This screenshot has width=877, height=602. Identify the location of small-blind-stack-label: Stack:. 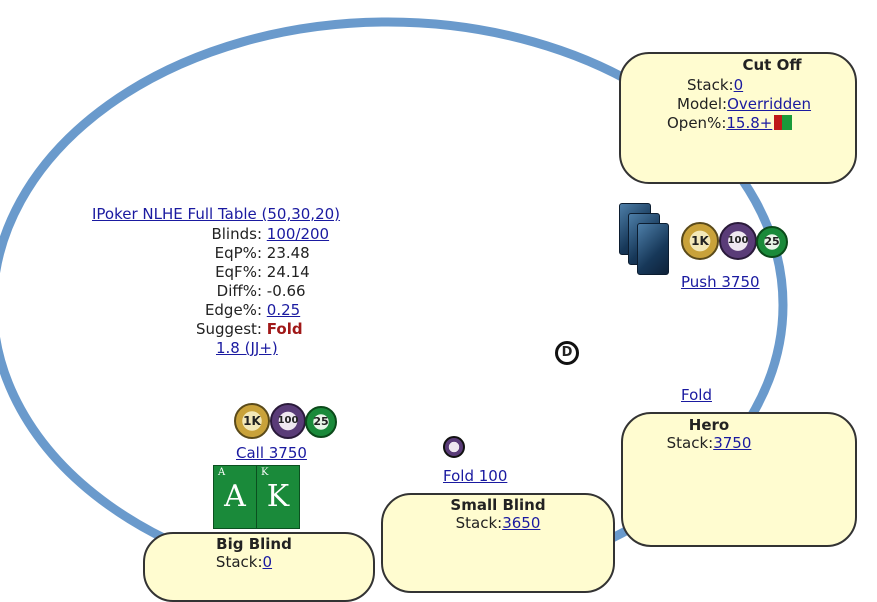
(479, 523).